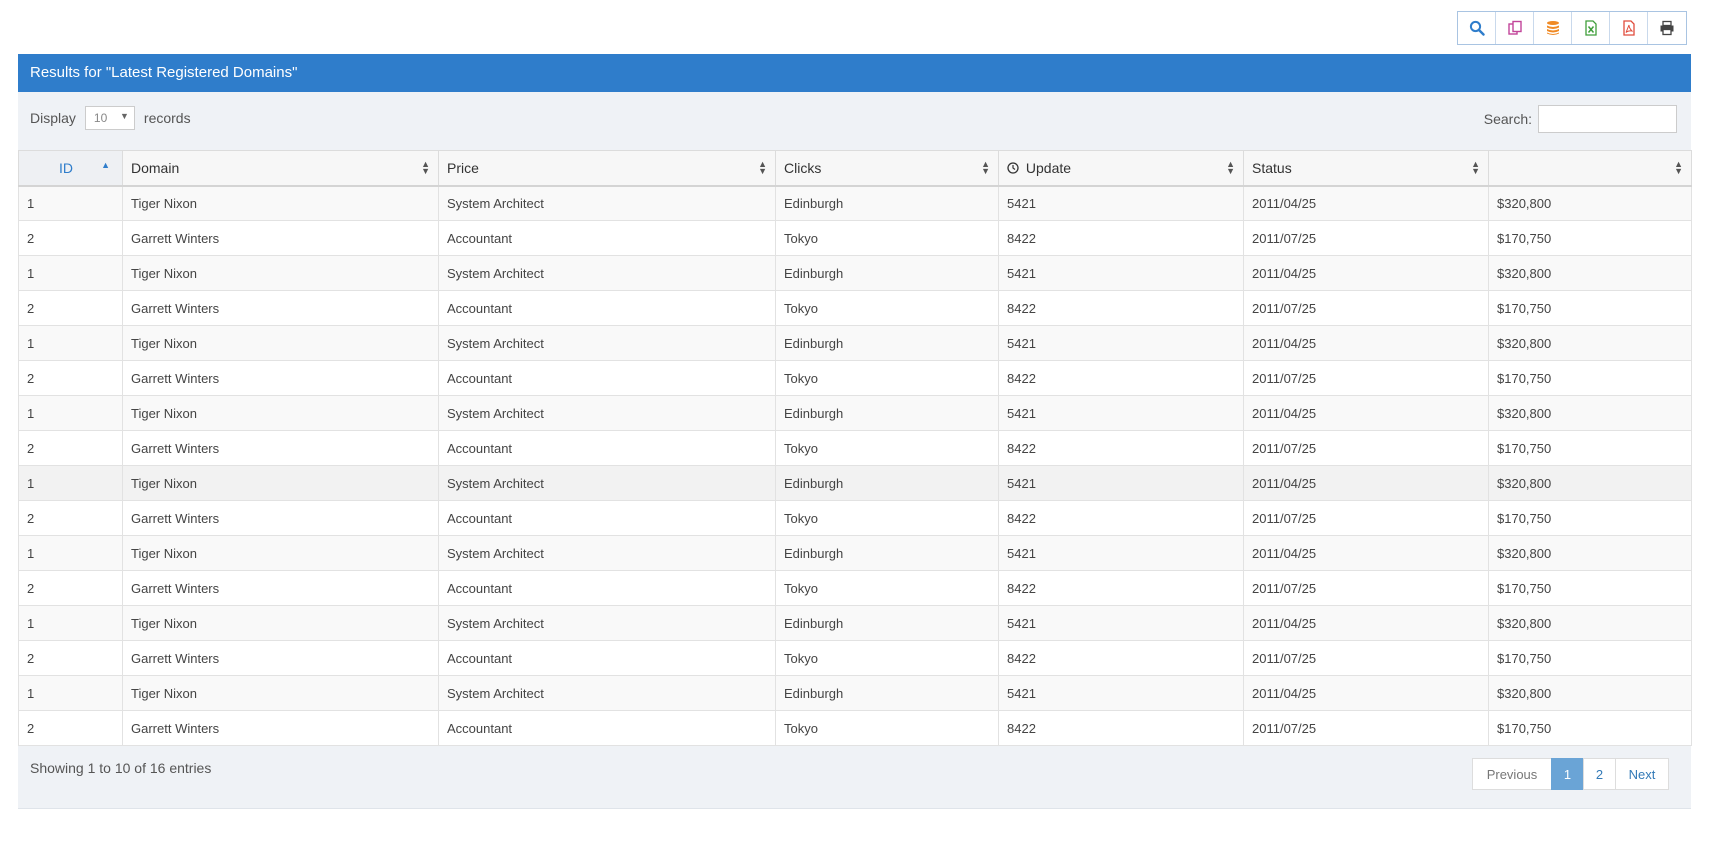 This screenshot has height=841, width=1719. I want to click on copy-button, so click(1515, 28).